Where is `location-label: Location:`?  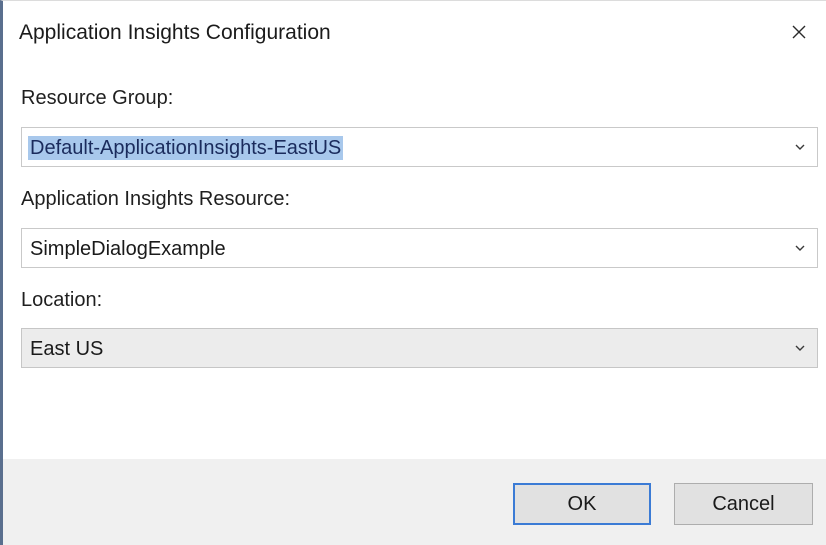
location-label: Location: is located at coordinates (62, 300).